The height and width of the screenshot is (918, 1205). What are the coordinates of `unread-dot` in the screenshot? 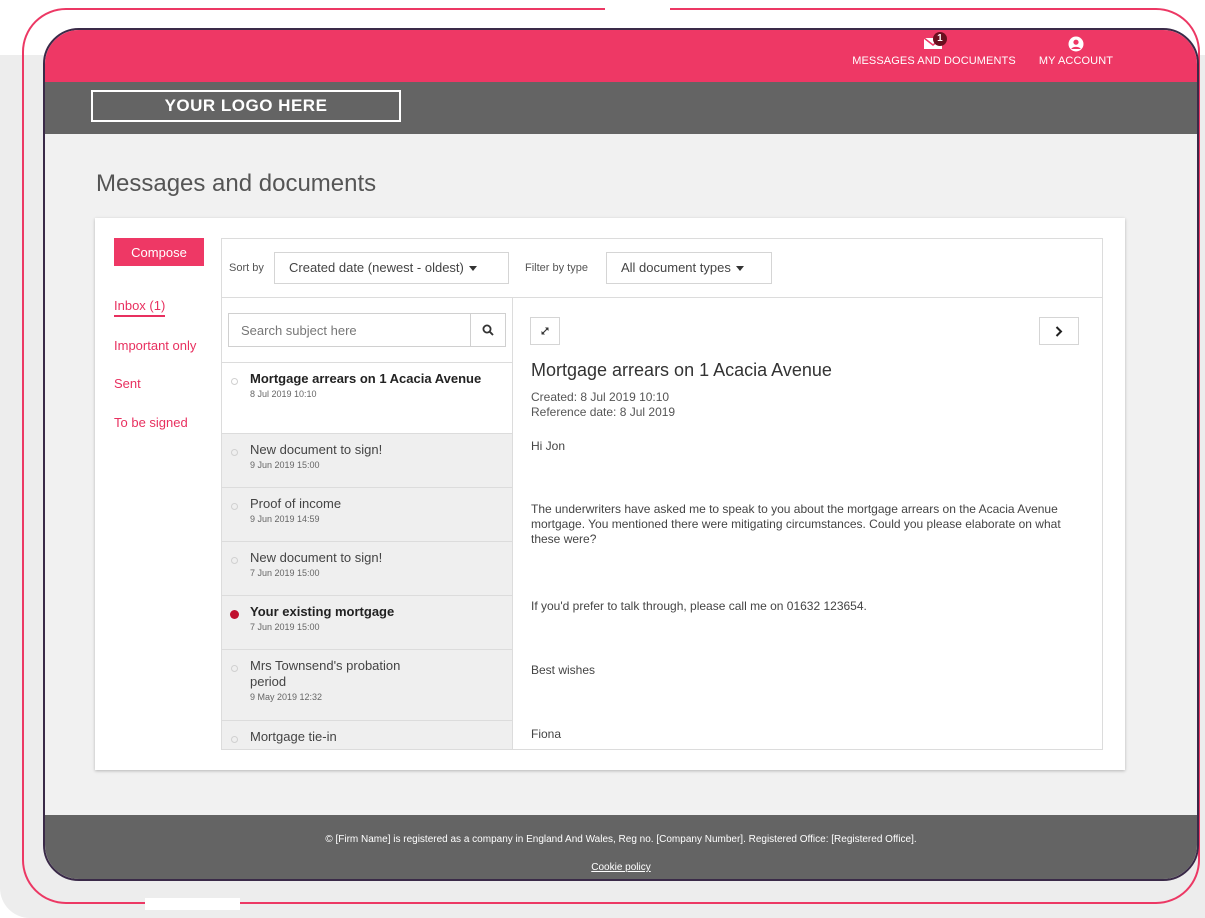 It's located at (234, 614).